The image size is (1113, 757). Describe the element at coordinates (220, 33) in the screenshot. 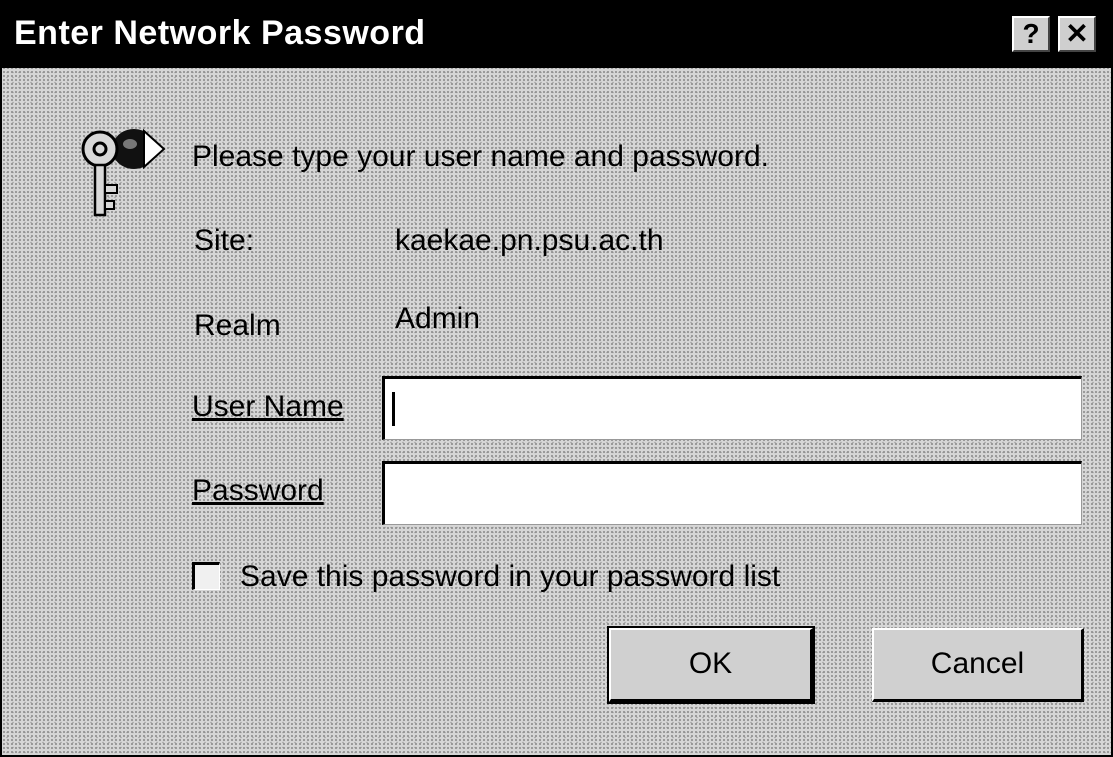

I see `window-title: Enter Network Password` at that location.